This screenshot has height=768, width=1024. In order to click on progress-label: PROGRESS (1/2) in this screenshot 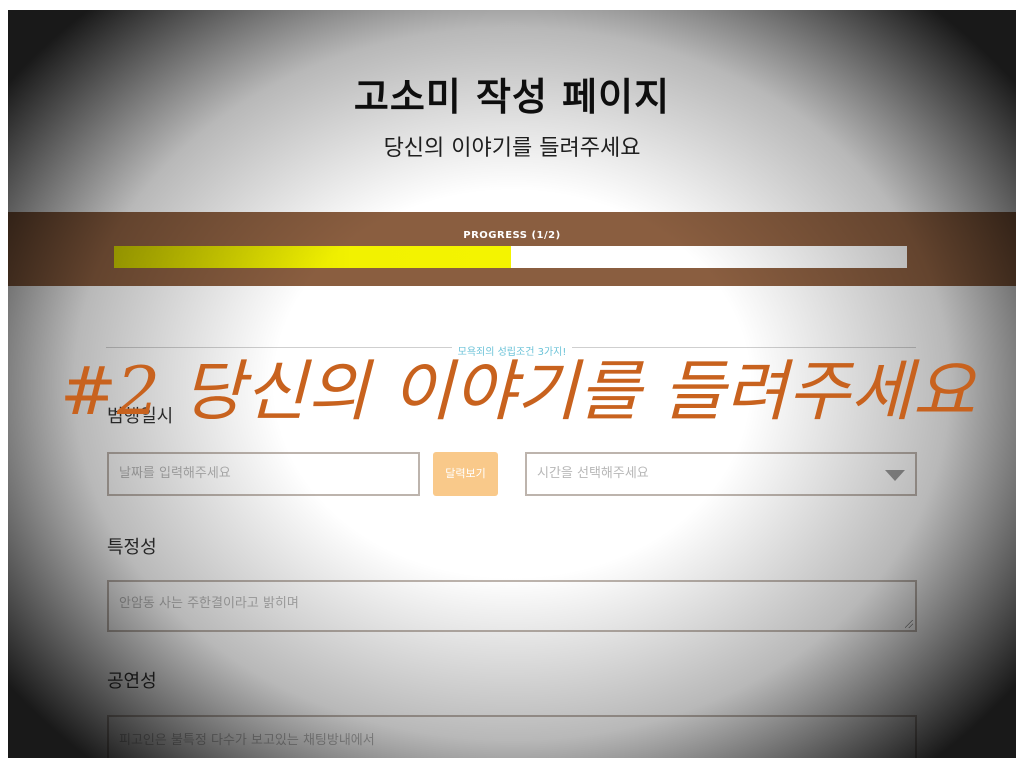, I will do `click(512, 235)`.